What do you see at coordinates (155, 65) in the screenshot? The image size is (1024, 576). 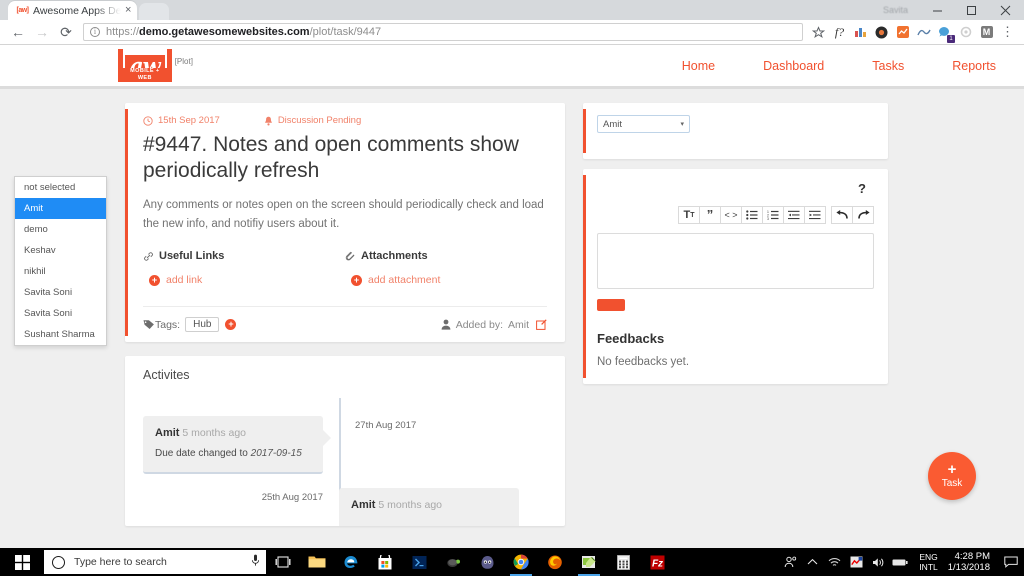 I see `site-logo: aw MOBILE + WEB [Plot]` at bounding box center [155, 65].